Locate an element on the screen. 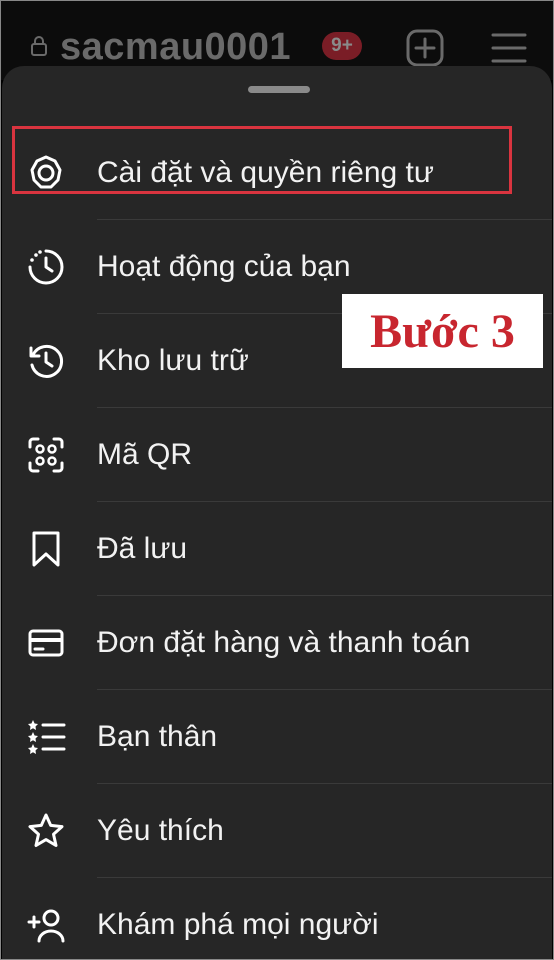  menu-item-label: Hoạt động của bạn is located at coordinates (224, 266).